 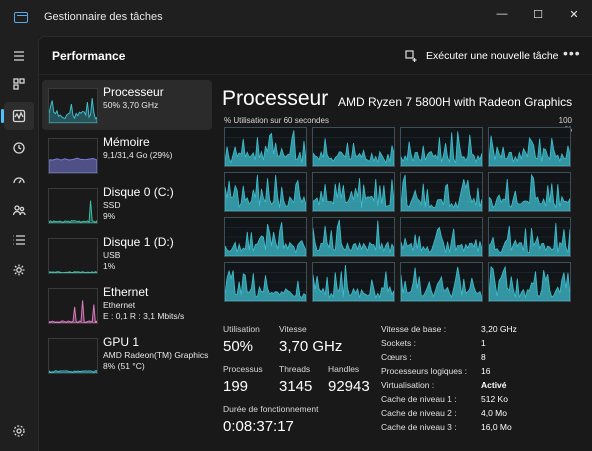 What do you see at coordinates (572, 53) in the screenshot?
I see `more-options-button: •••` at bounding box center [572, 53].